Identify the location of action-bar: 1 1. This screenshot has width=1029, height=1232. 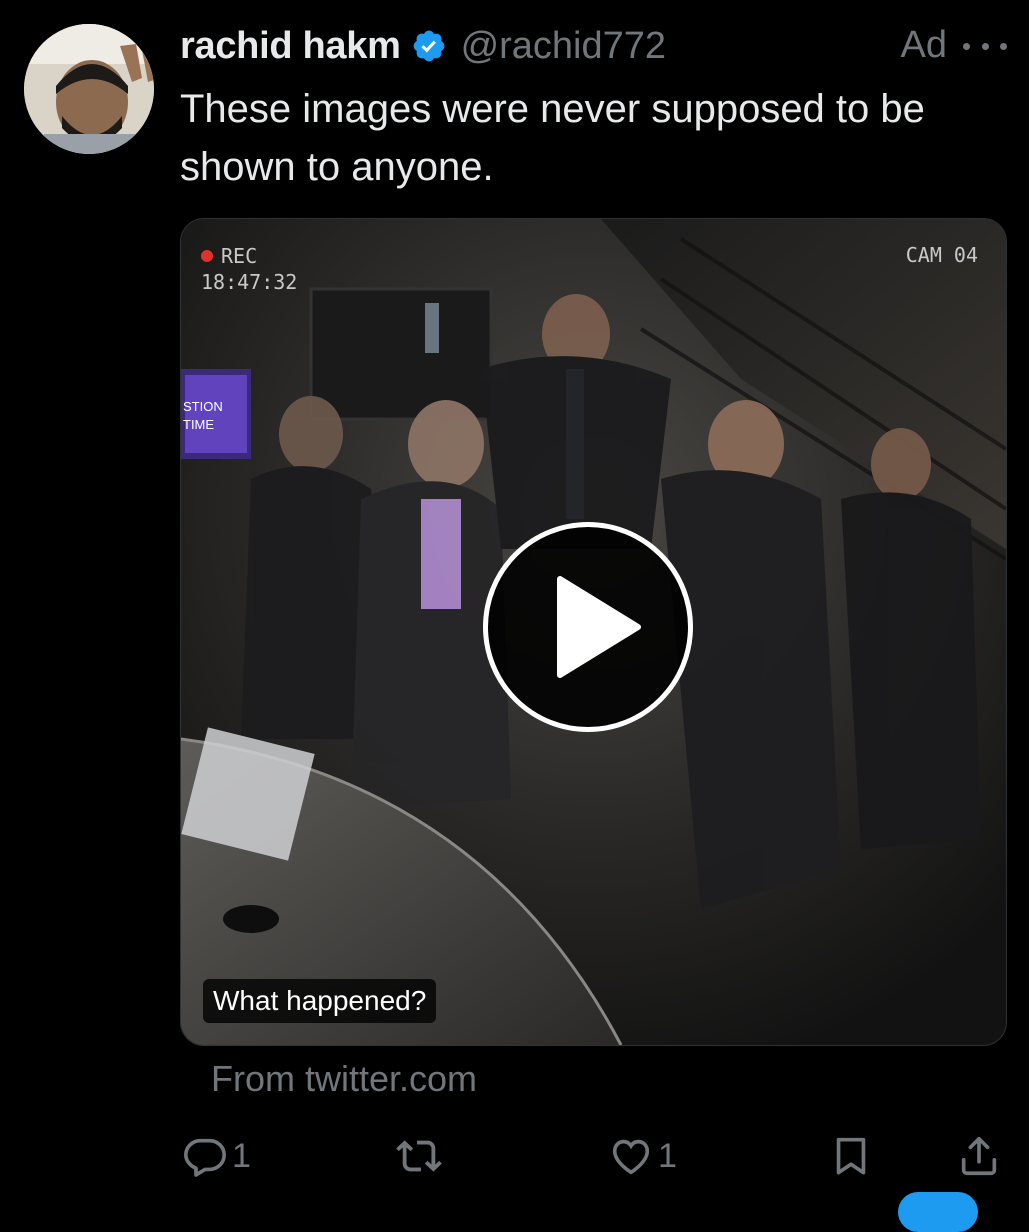
(595, 1158).